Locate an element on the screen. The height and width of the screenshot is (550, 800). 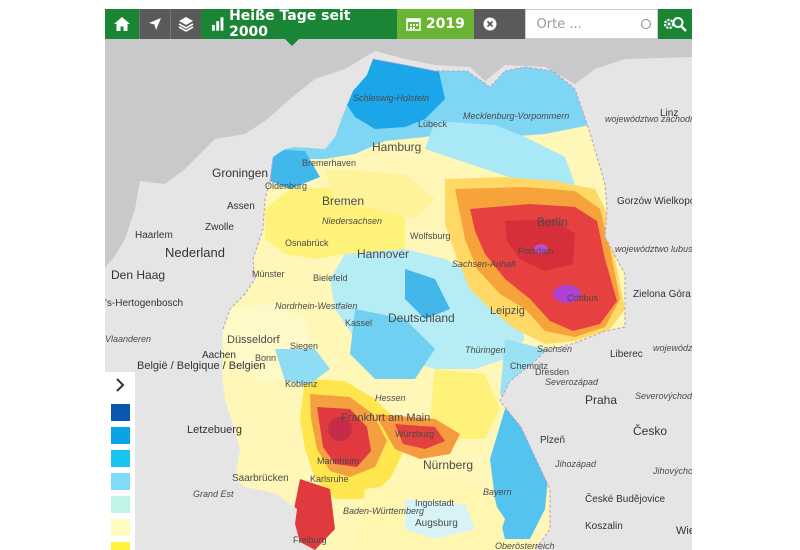
label-leipzig: Leipzig is located at coordinates (507, 311).